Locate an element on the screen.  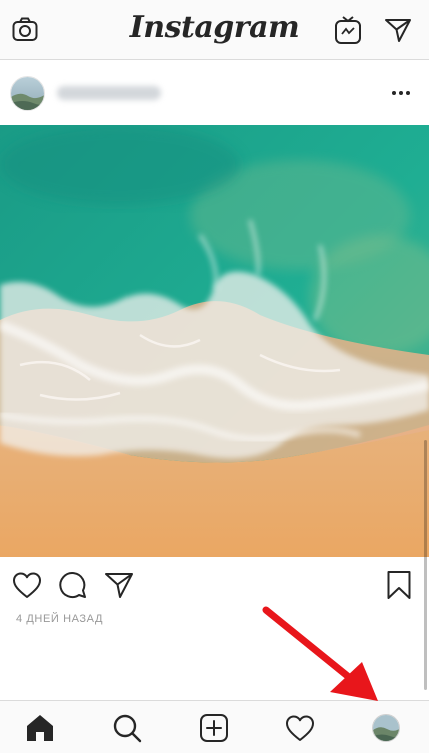
like-icon is located at coordinates (27, 585).